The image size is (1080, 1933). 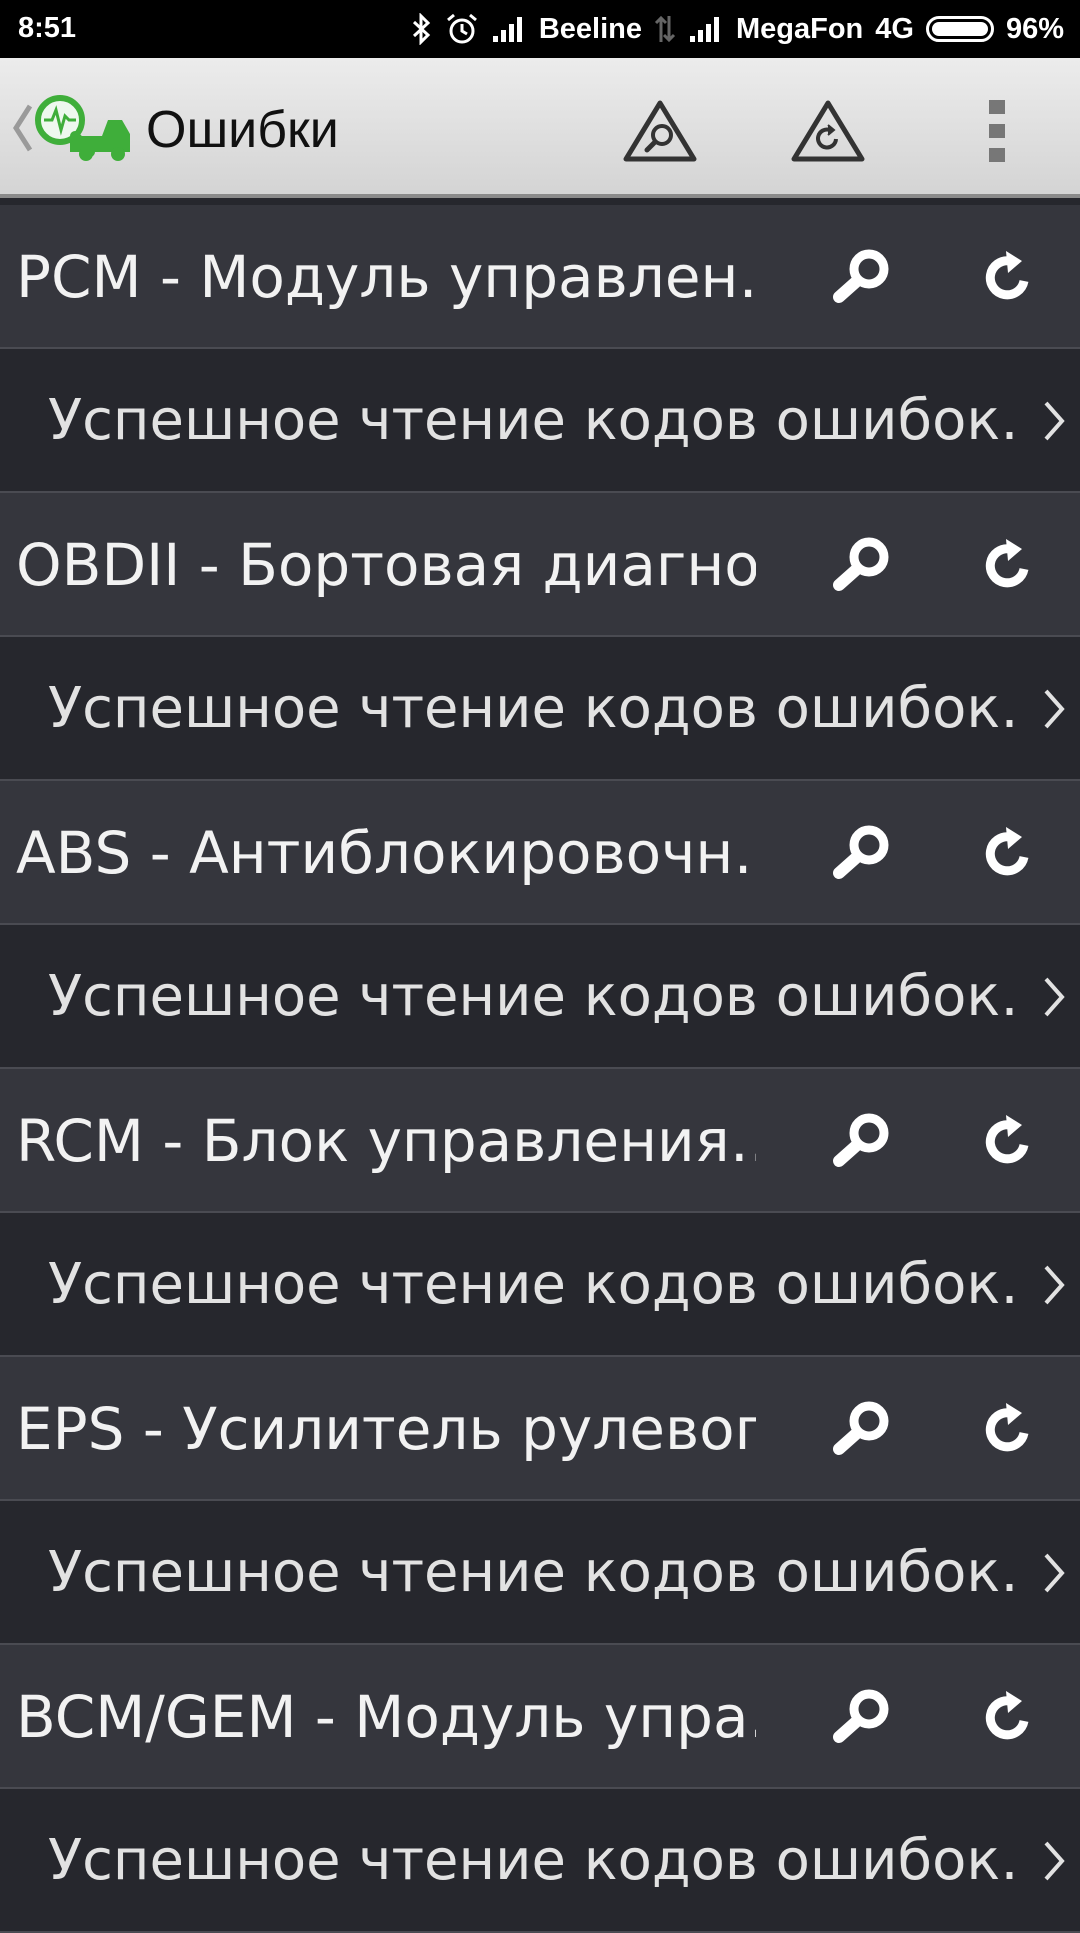 I want to click on clear-all-icon, so click(x=828, y=131).